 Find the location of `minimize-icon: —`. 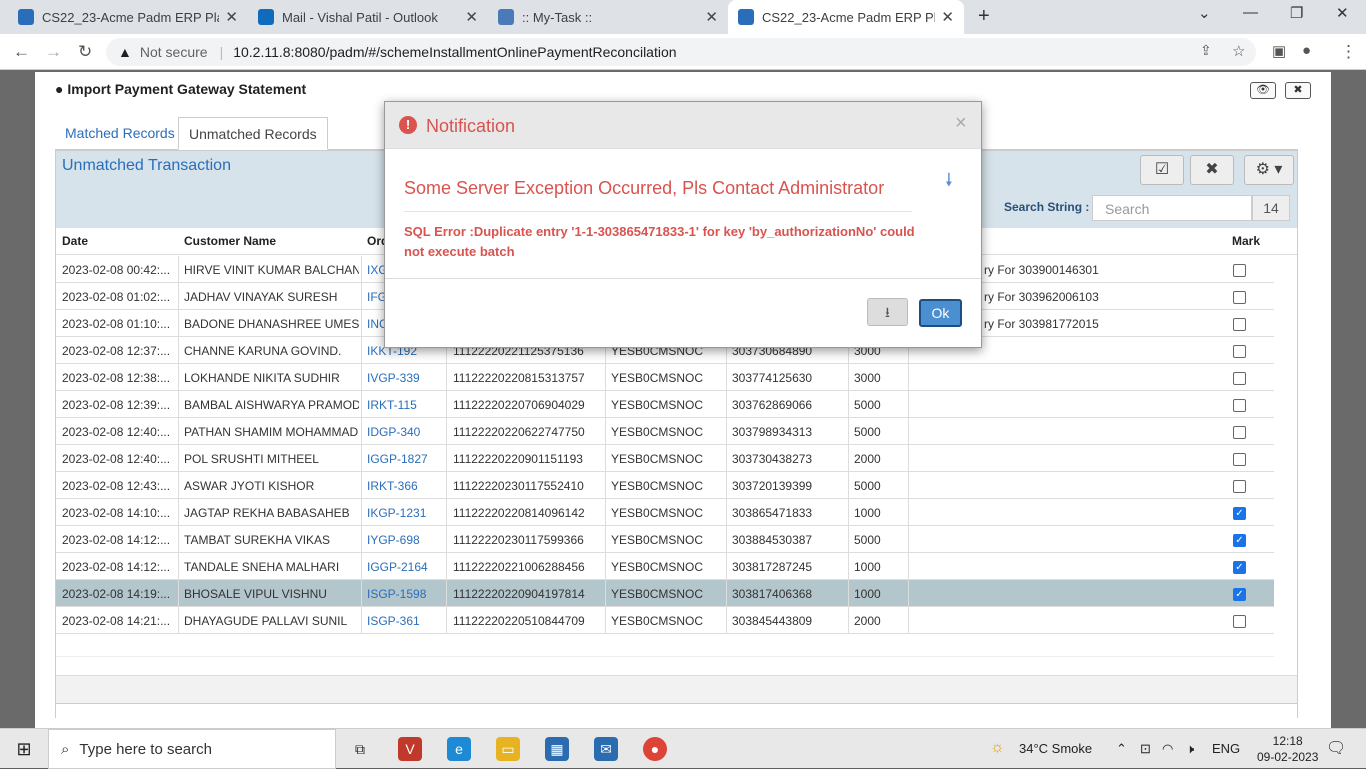

minimize-icon: — is located at coordinates (1250, 12).